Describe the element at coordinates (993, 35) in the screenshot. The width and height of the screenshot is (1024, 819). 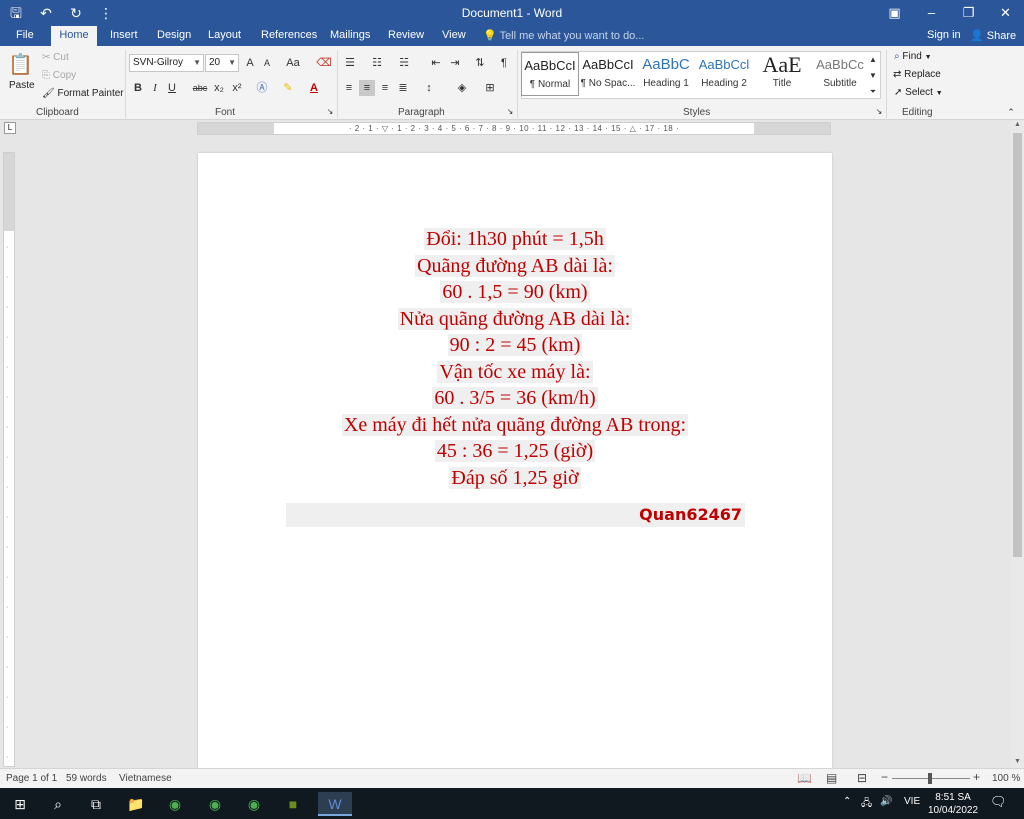
I see `share-button: 👤 Share` at that location.